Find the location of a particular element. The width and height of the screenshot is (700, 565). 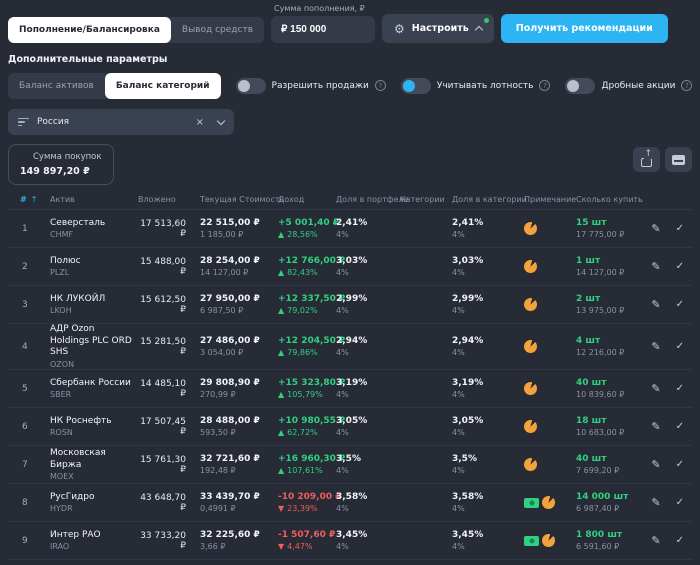

asset-name: Интер РАО is located at coordinates (75, 534).